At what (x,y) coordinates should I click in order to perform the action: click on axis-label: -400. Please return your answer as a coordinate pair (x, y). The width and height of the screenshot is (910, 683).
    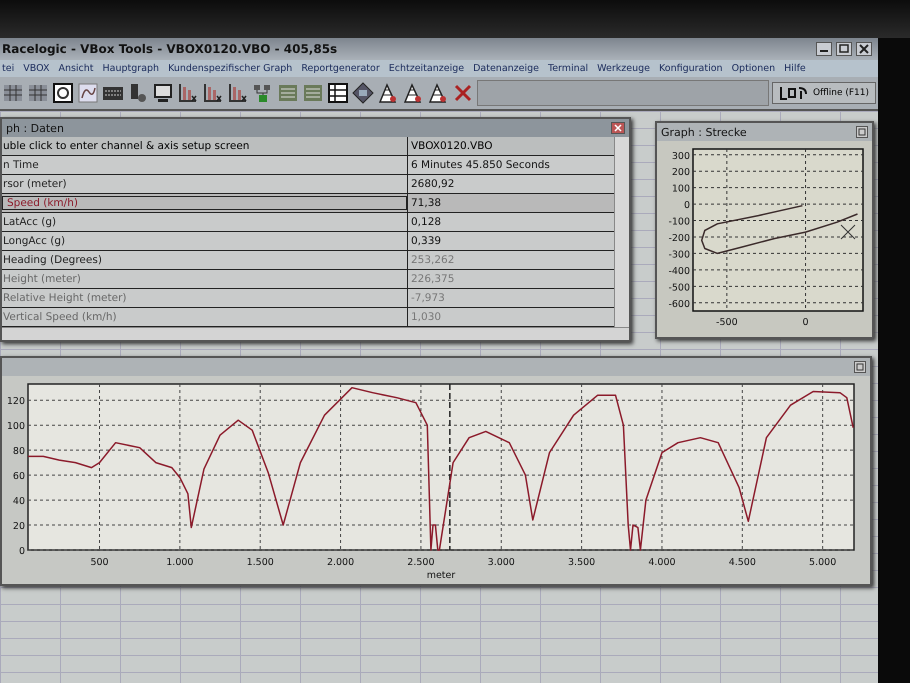
    Looking at the image, I should click on (679, 271).